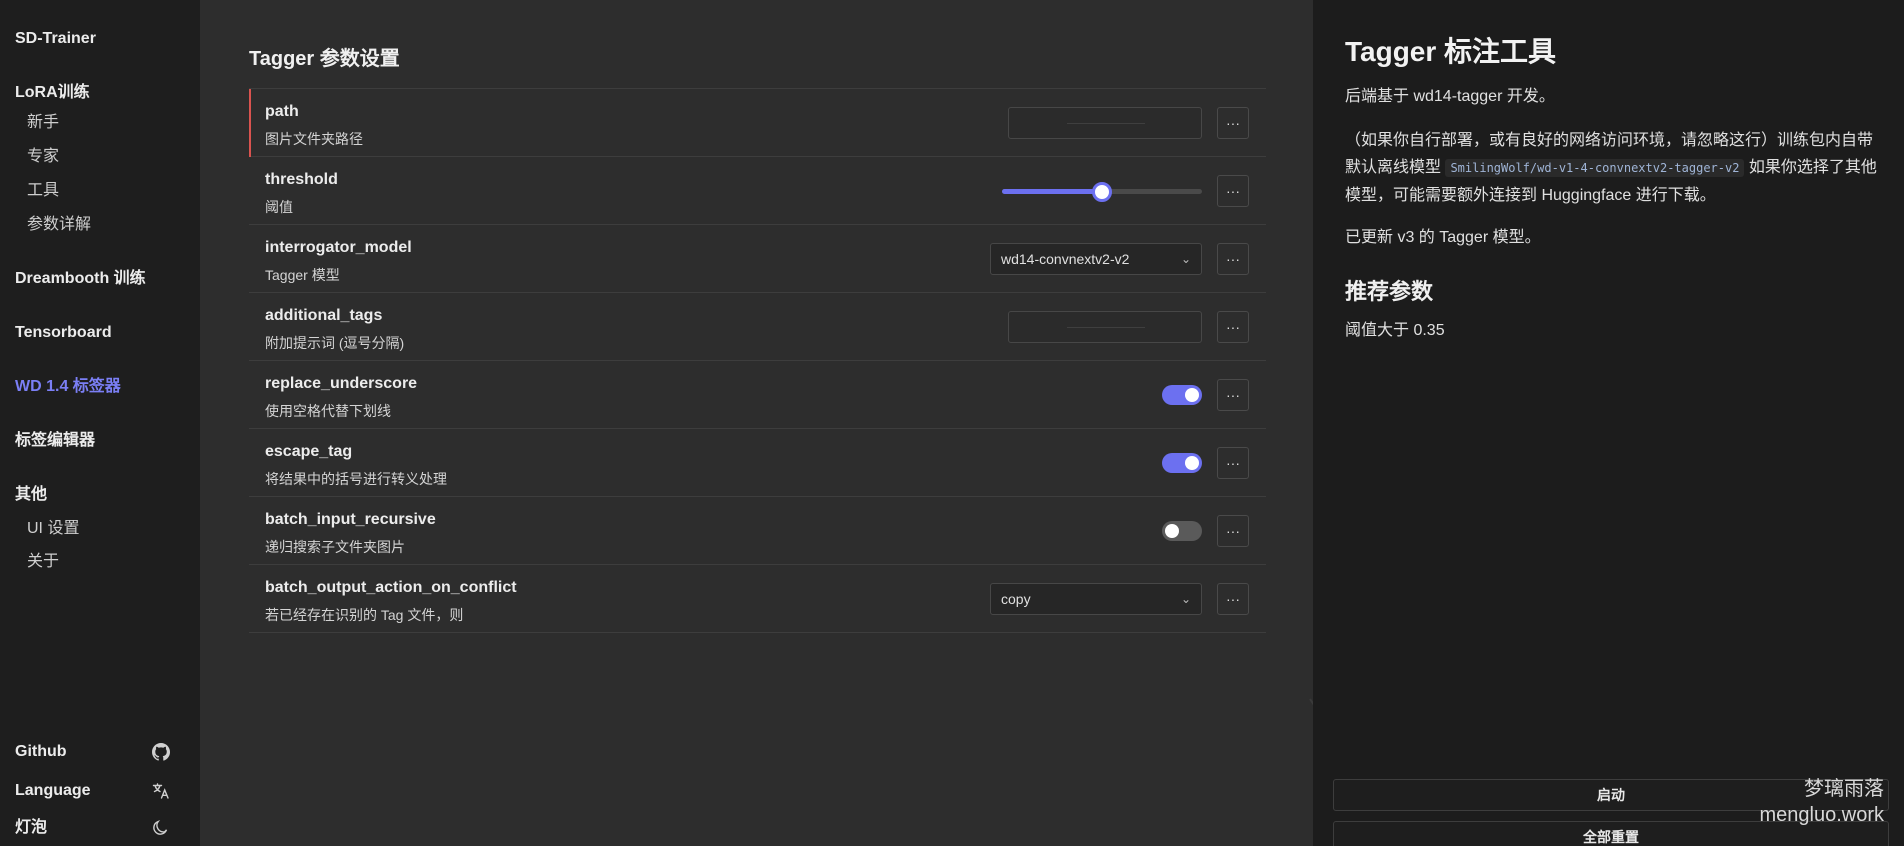 Image resolution: width=1904 pixels, height=846 pixels. Describe the element at coordinates (100, 791) in the screenshot. I see `language-switch: Language` at that location.